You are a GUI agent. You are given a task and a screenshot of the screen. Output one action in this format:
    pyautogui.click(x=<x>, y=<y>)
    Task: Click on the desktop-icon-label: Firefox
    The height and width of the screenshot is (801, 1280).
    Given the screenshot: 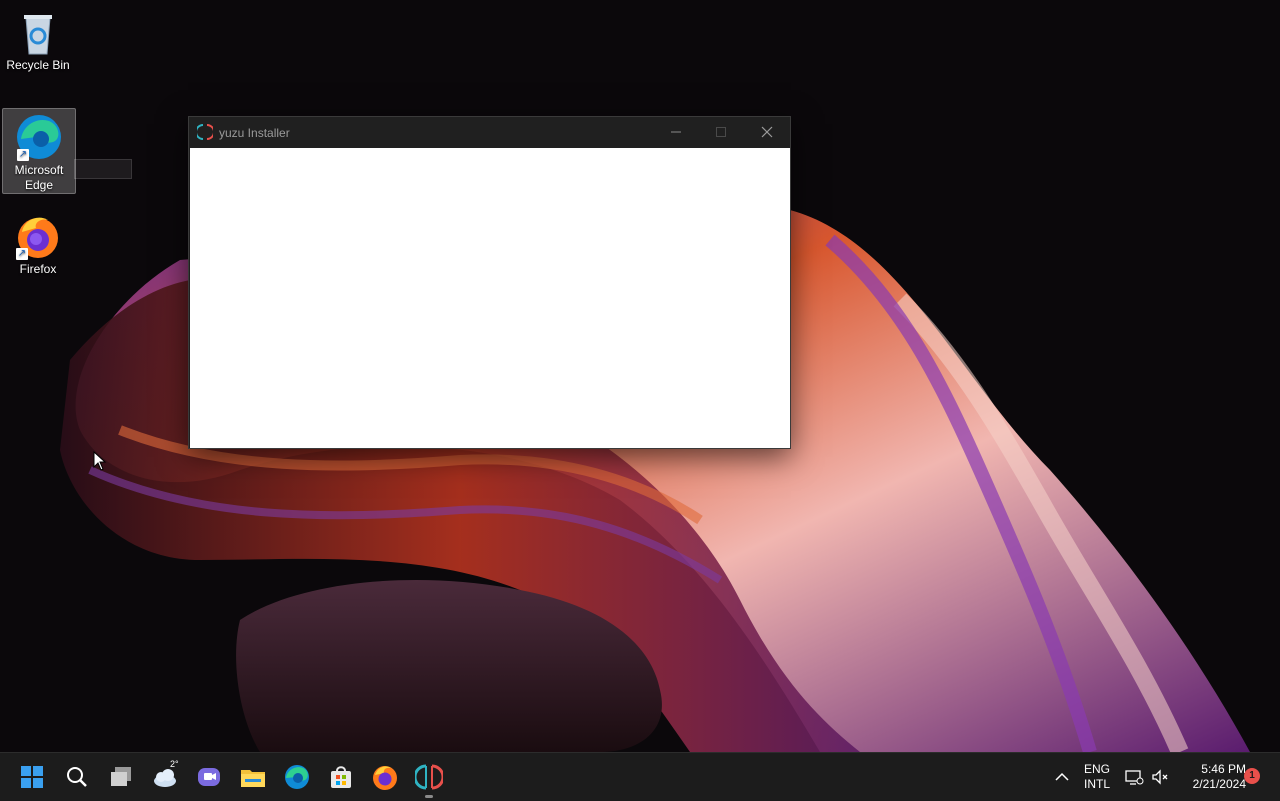 What is the action you would take?
    pyautogui.click(x=38, y=269)
    